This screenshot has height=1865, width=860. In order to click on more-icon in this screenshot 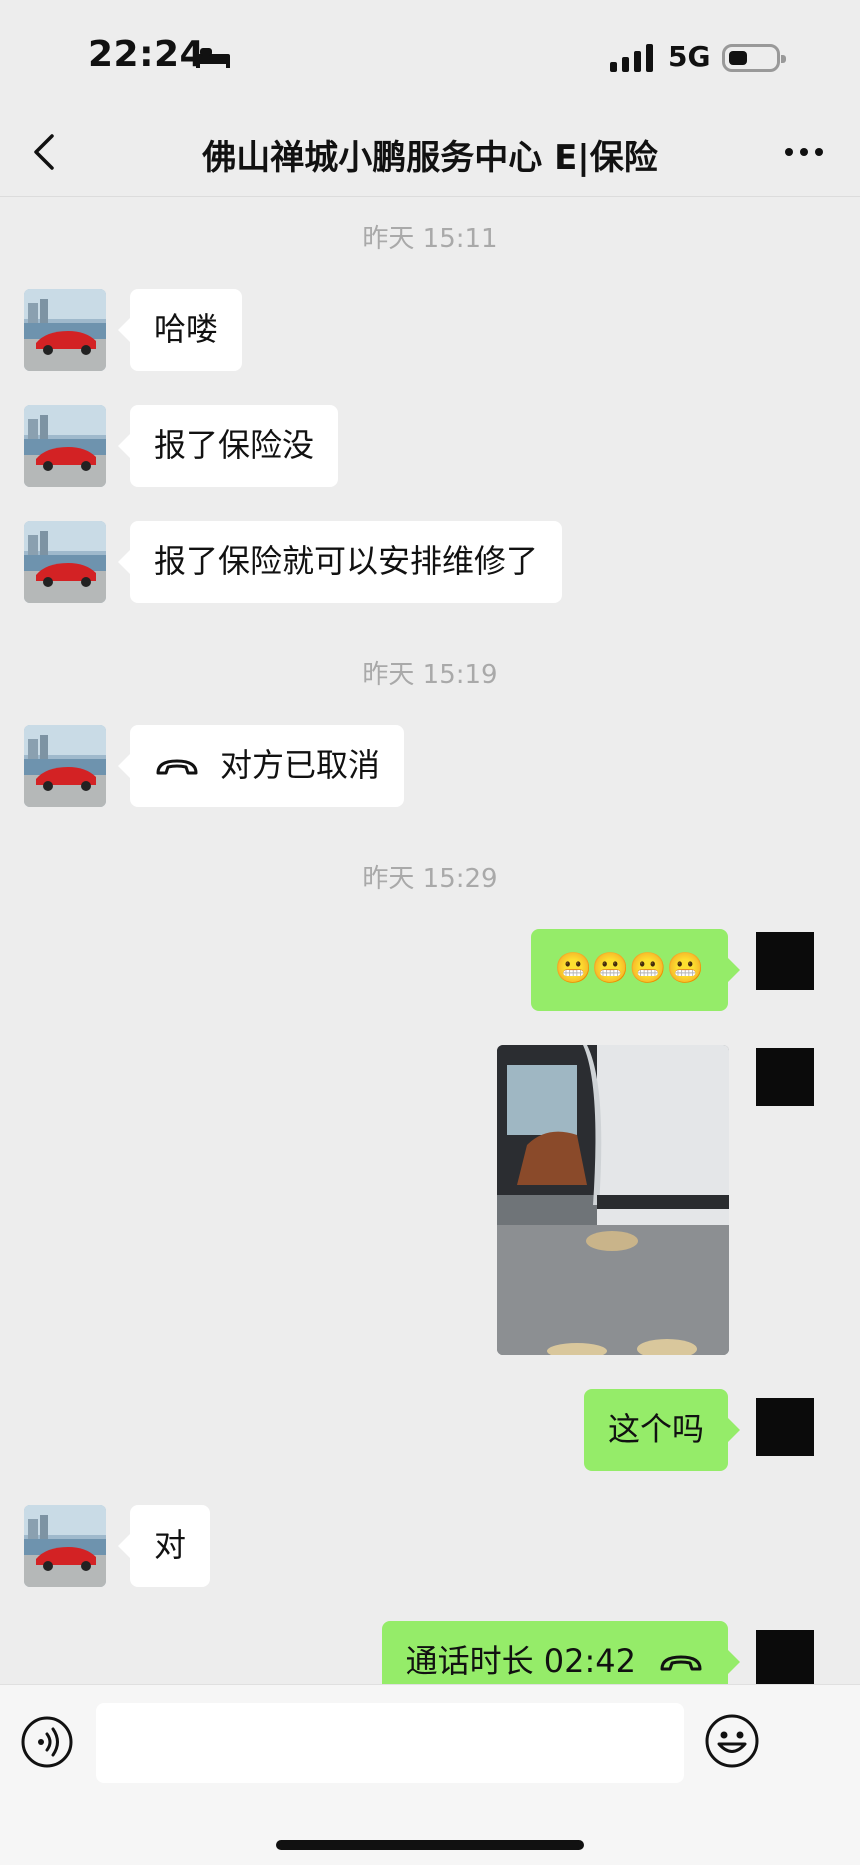, I will do `click(804, 152)`.